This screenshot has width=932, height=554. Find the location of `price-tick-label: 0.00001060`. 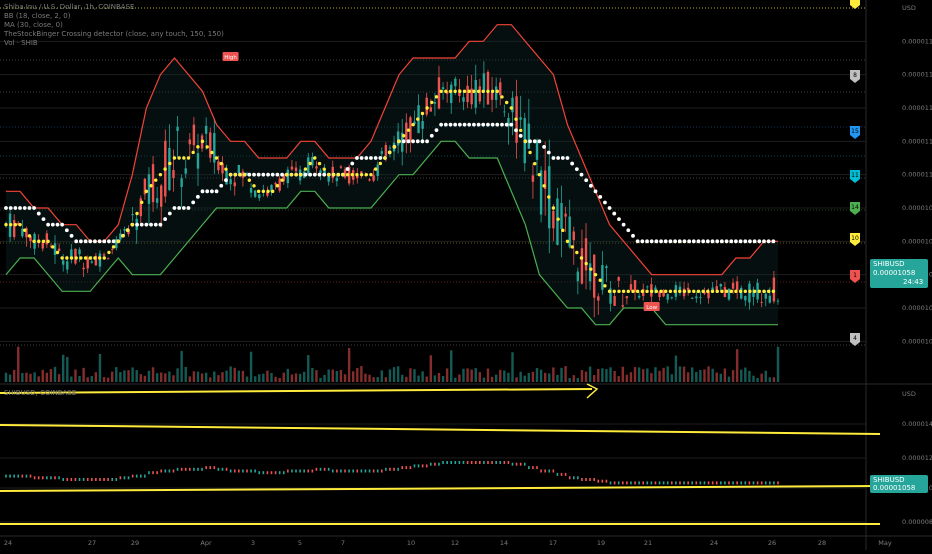

price-tick-label: 0.00001060 is located at coordinates (917, 241).